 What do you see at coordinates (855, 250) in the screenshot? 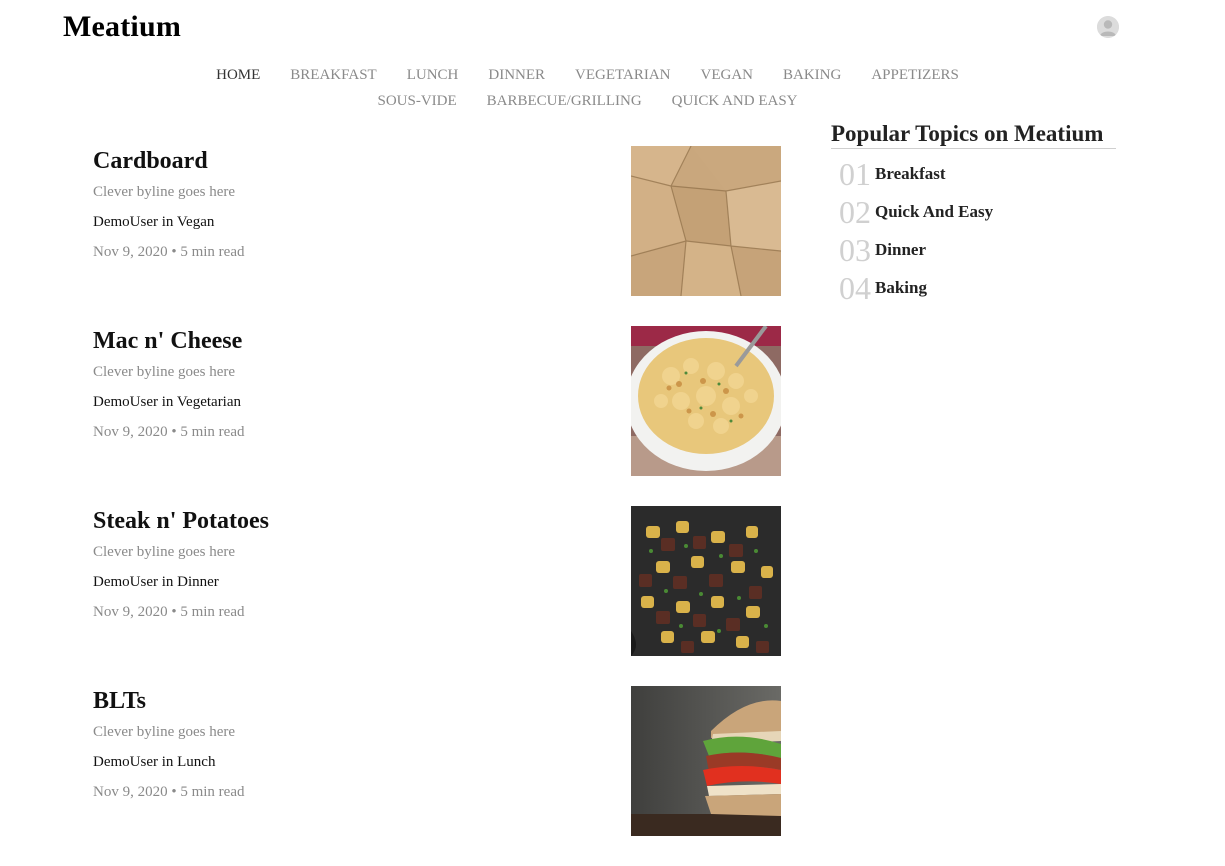
I see `topic-rank: 03` at bounding box center [855, 250].